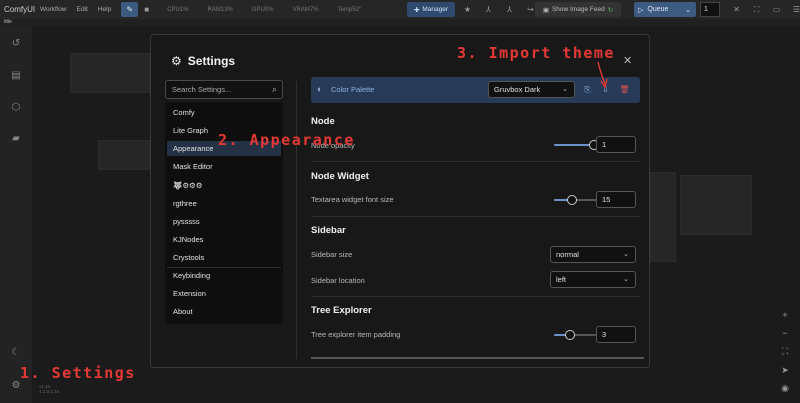 The image size is (800, 403). I want to click on font-size-slider, so click(576, 200).